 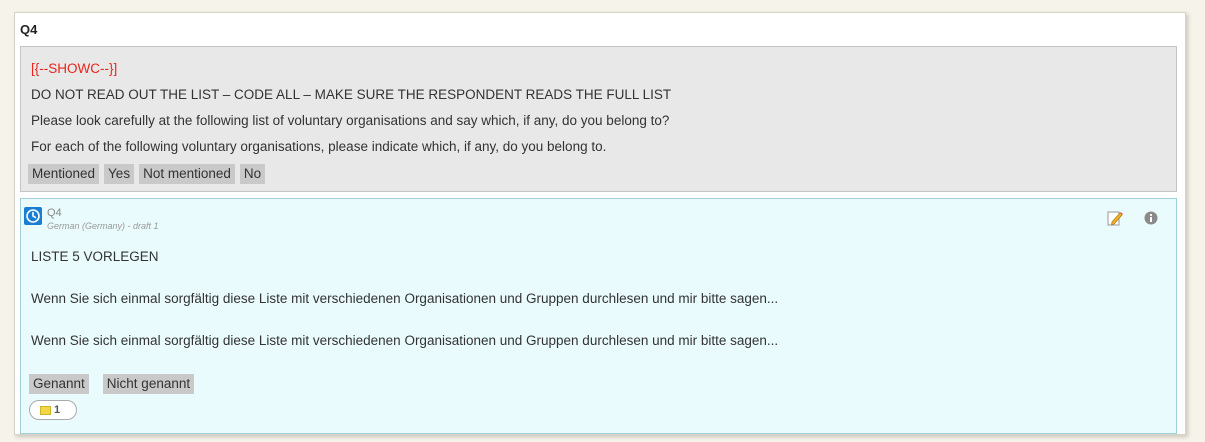 What do you see at coordinates (95, 256) in the screenshot?
I see `translation-instruction: LISTE 5 VORLEGEN` at bounding box center [95, 256].